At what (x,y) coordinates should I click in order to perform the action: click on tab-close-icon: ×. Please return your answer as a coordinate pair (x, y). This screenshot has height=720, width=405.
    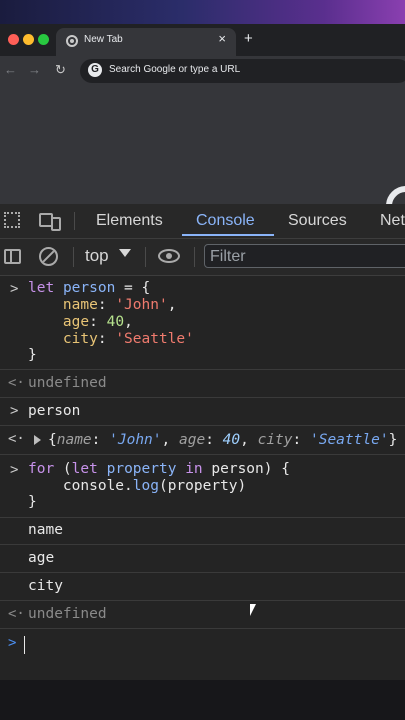
    Looking at the image, I should click on (222, 38).